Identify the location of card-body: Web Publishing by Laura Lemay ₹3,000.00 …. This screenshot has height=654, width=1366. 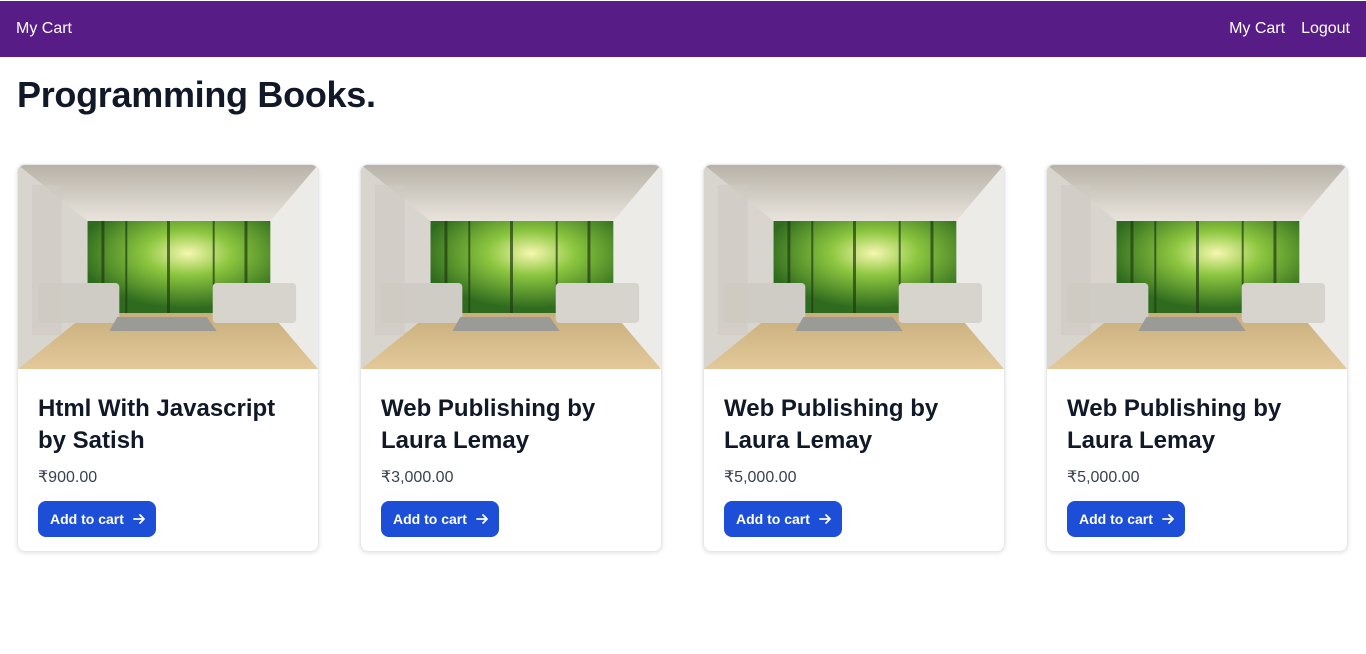
(511, 460).